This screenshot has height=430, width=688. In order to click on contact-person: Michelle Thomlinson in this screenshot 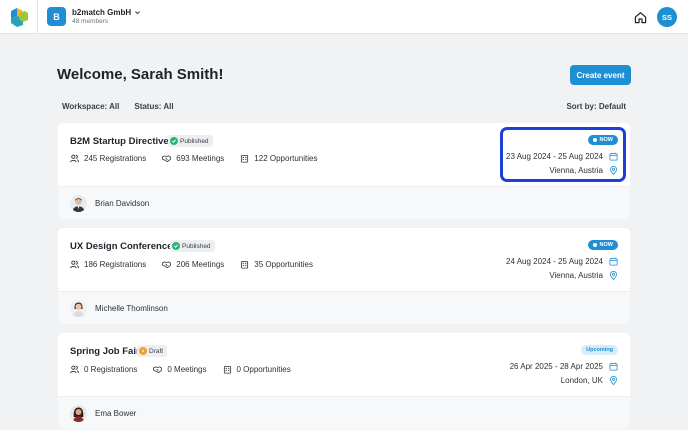, I will do `click(119, 308)`.